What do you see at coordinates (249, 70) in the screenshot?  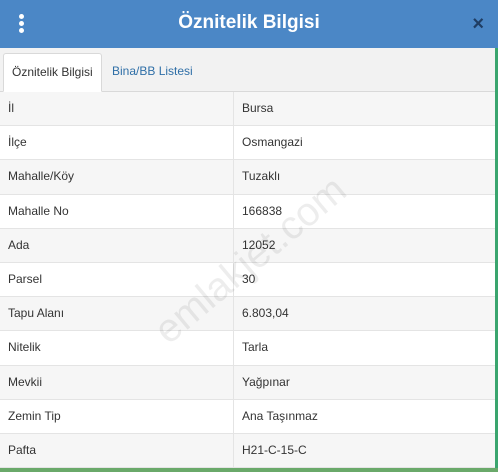 I see `tab-bar: Öznitelik Bilgisi Bina/BB Listesi` at bounding box center [249, 70].